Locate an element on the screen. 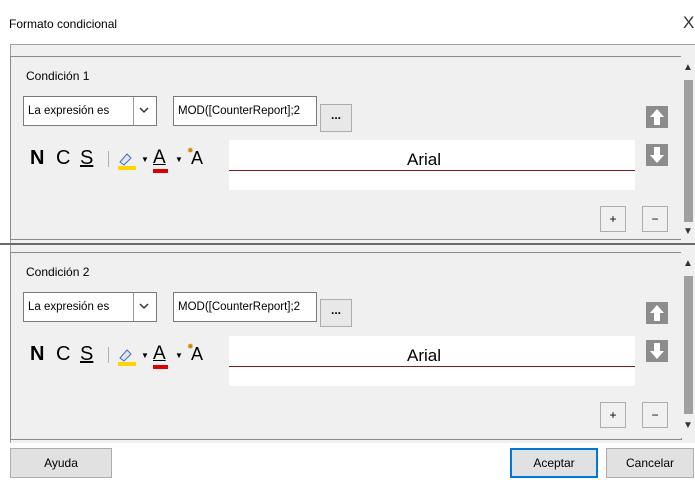  condition-1-preview-font: Arial is located at coordinates (424, 160).